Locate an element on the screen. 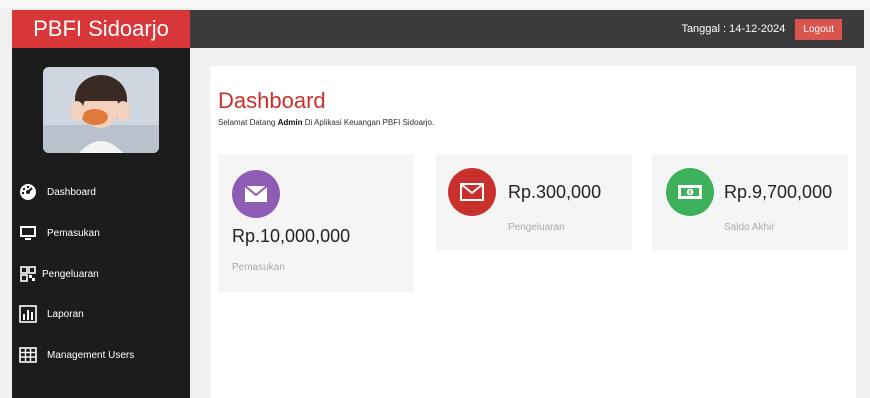  card-pemasukan: Rp.10,000,000 Pemasukan is located at coordinates (316, 223).